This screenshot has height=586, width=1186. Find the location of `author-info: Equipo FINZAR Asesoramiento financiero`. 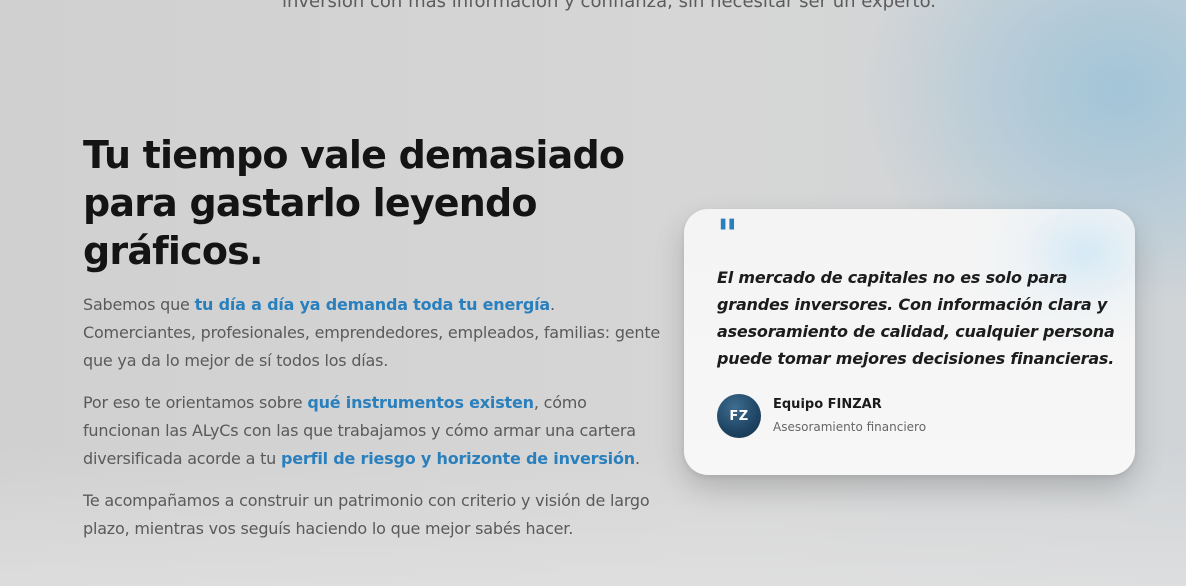

author-info: Equipo FINZAR Asesoramiento financiero is located at coordinates (849, 416).